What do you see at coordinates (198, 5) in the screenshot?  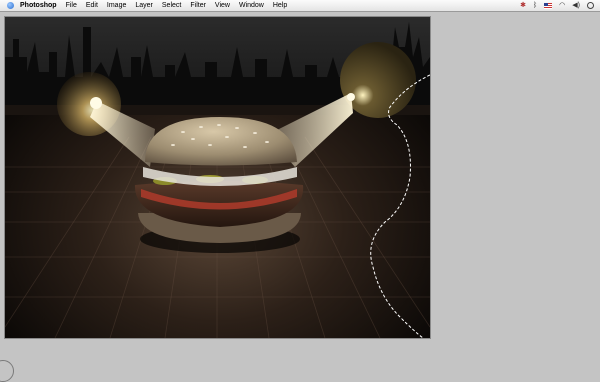 I see `menu-filter: Filter` at bounding box center [198, 5].